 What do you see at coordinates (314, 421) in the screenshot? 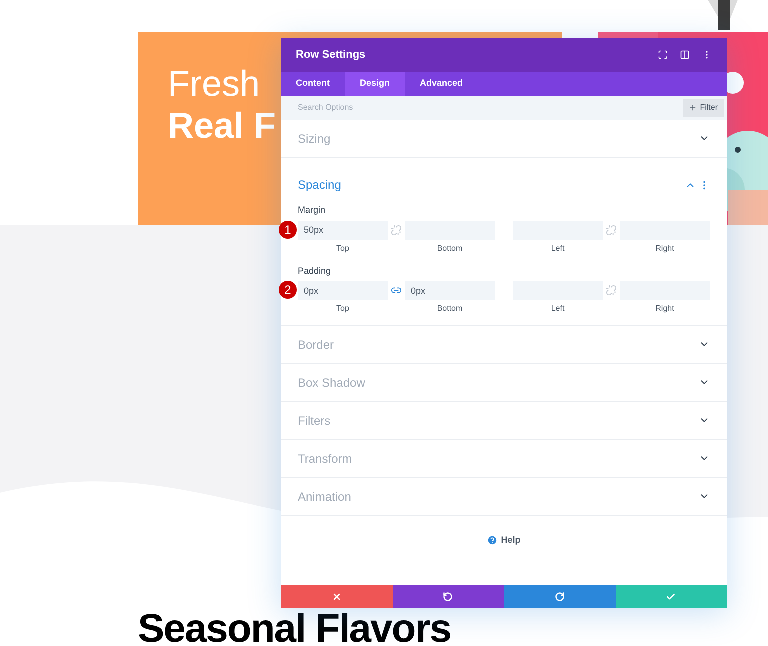
I see `section-title: Filters` at bounding box center [314, 421].